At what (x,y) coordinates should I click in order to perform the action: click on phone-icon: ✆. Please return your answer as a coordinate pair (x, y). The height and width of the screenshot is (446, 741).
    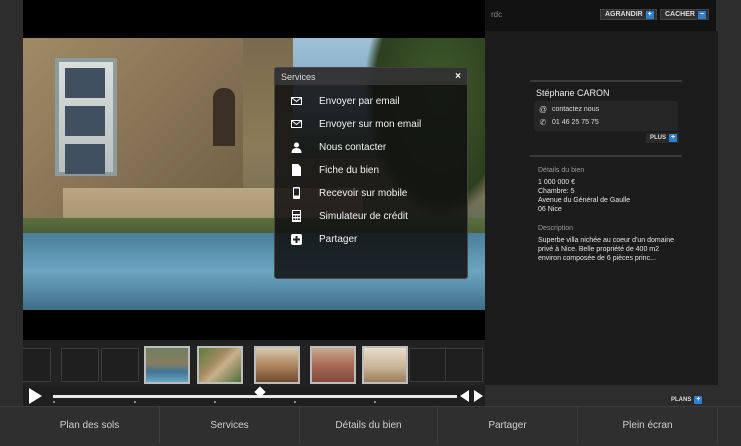
    Looking at the image, I should click on (543, 122).